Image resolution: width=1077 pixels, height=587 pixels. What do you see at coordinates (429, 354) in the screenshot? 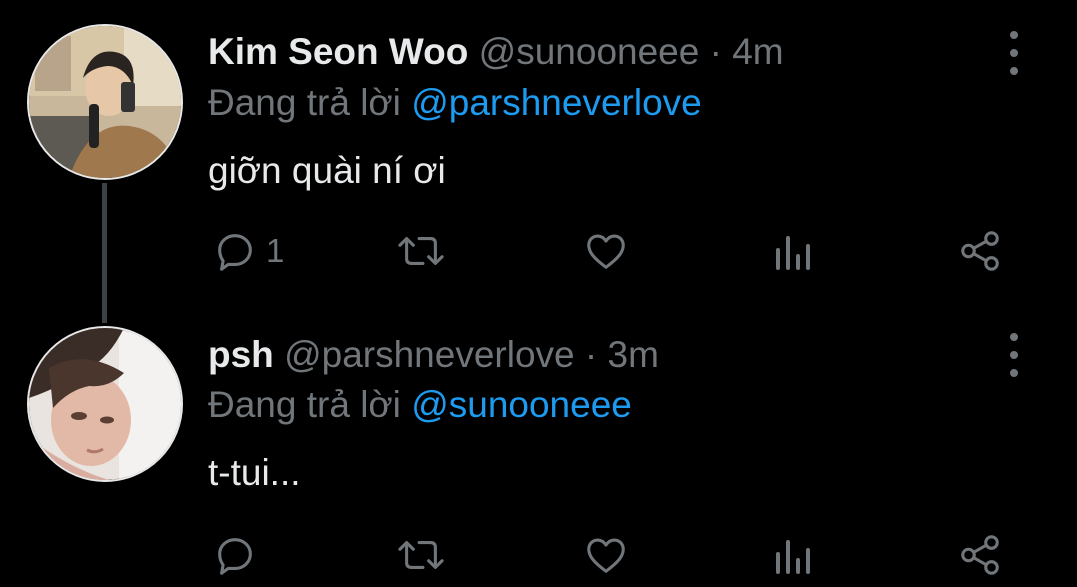
I see `user-handle: @parshneverlove` at bounding box center [429, 354].